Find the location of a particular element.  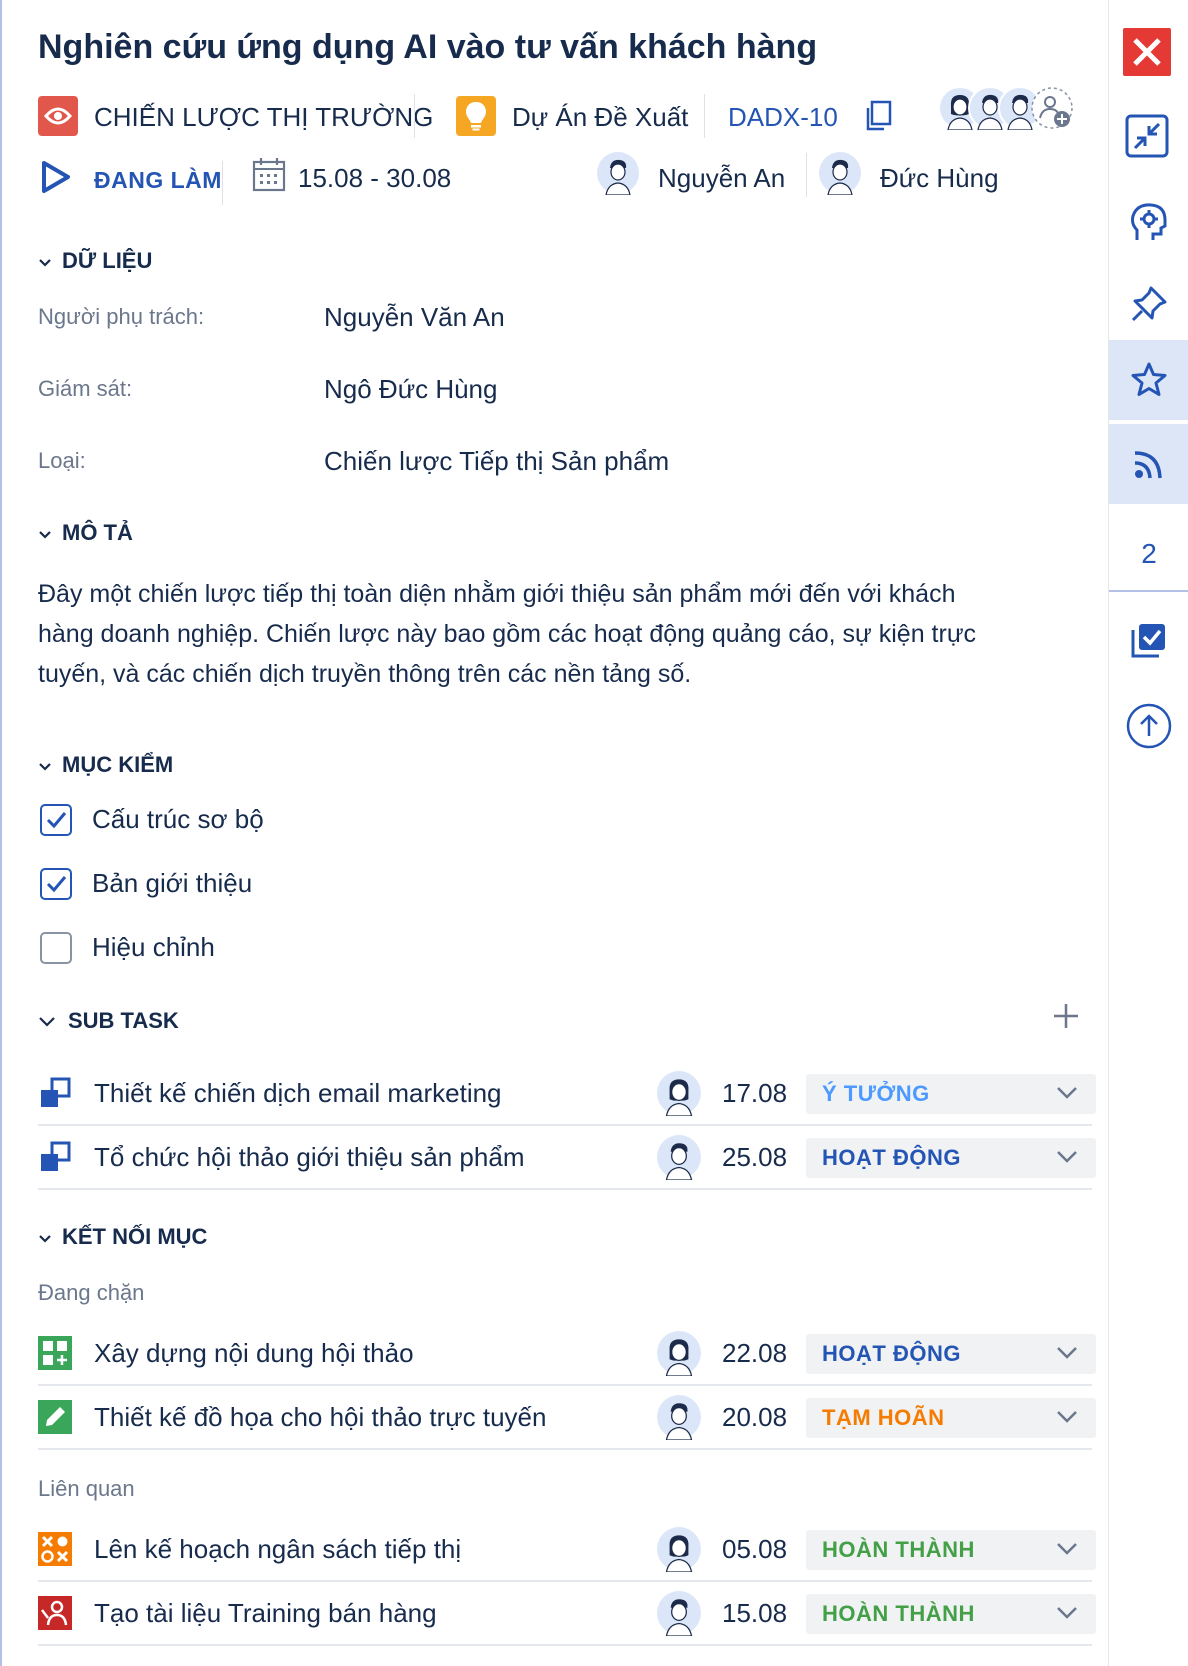

feed-button is located at coordinates (1148, 464).